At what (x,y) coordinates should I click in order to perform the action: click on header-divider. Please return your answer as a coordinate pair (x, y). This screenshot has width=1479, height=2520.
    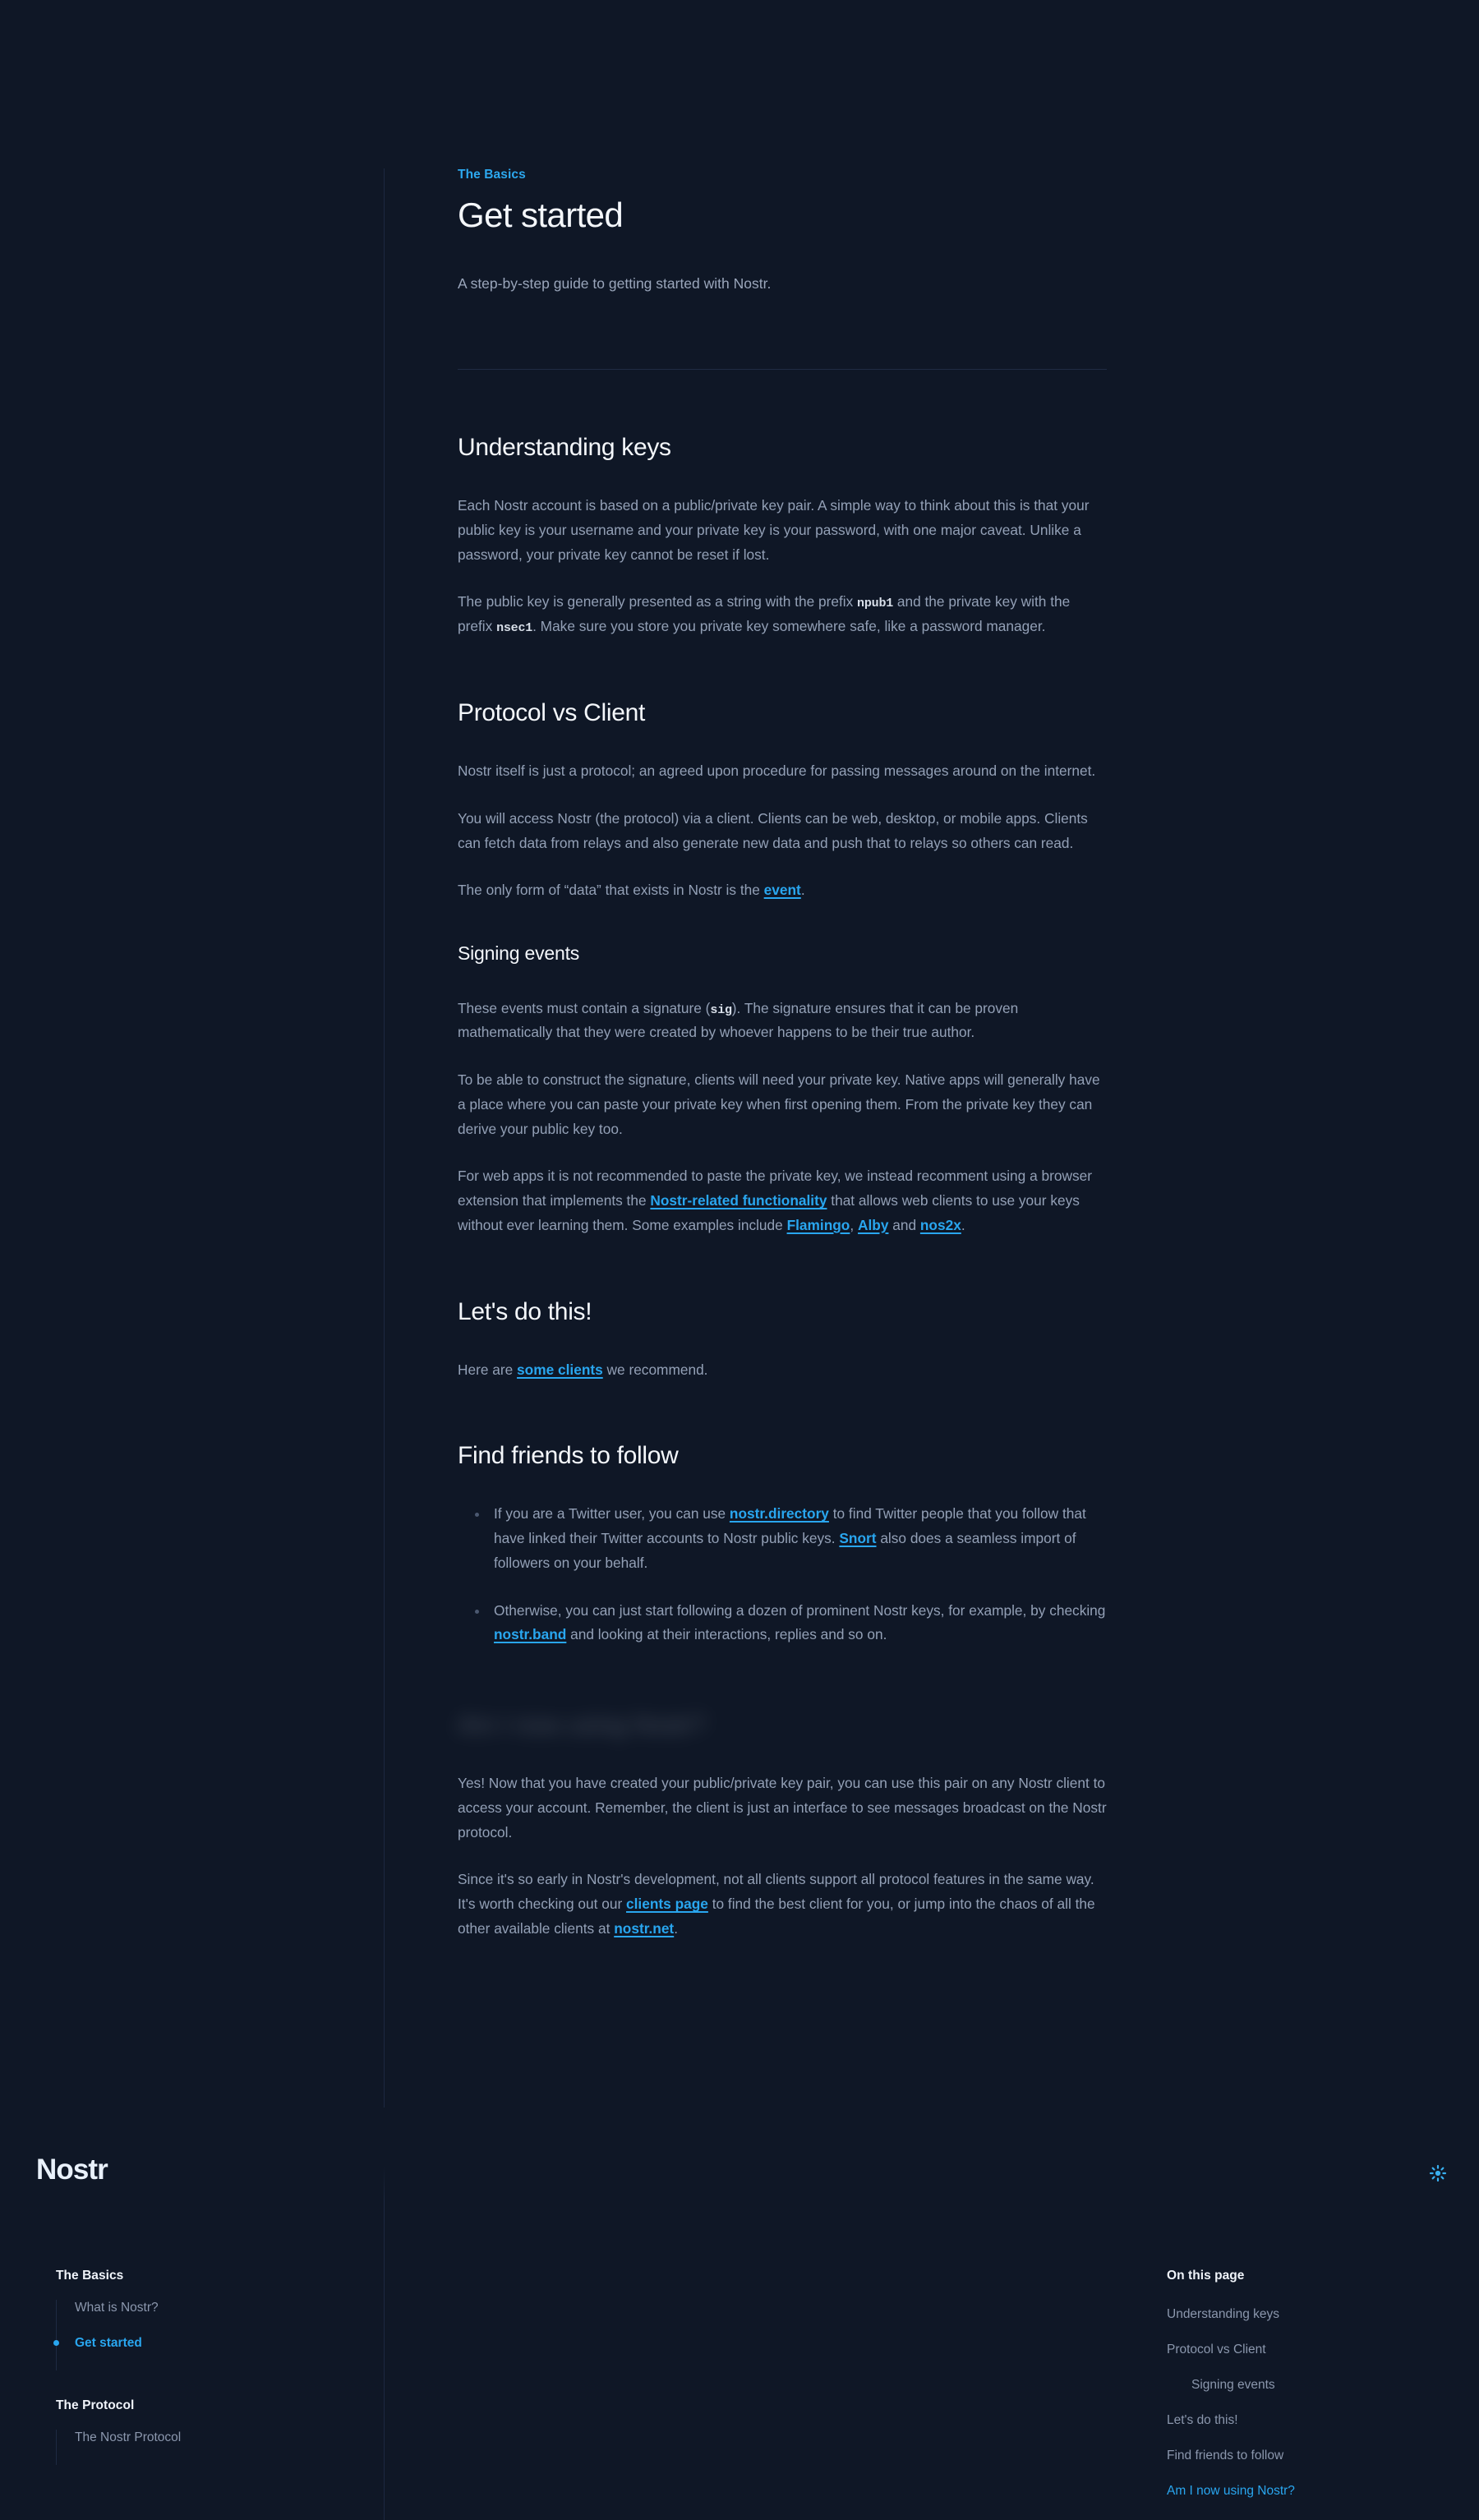
    Looking at the image, I should click on (783, 370).